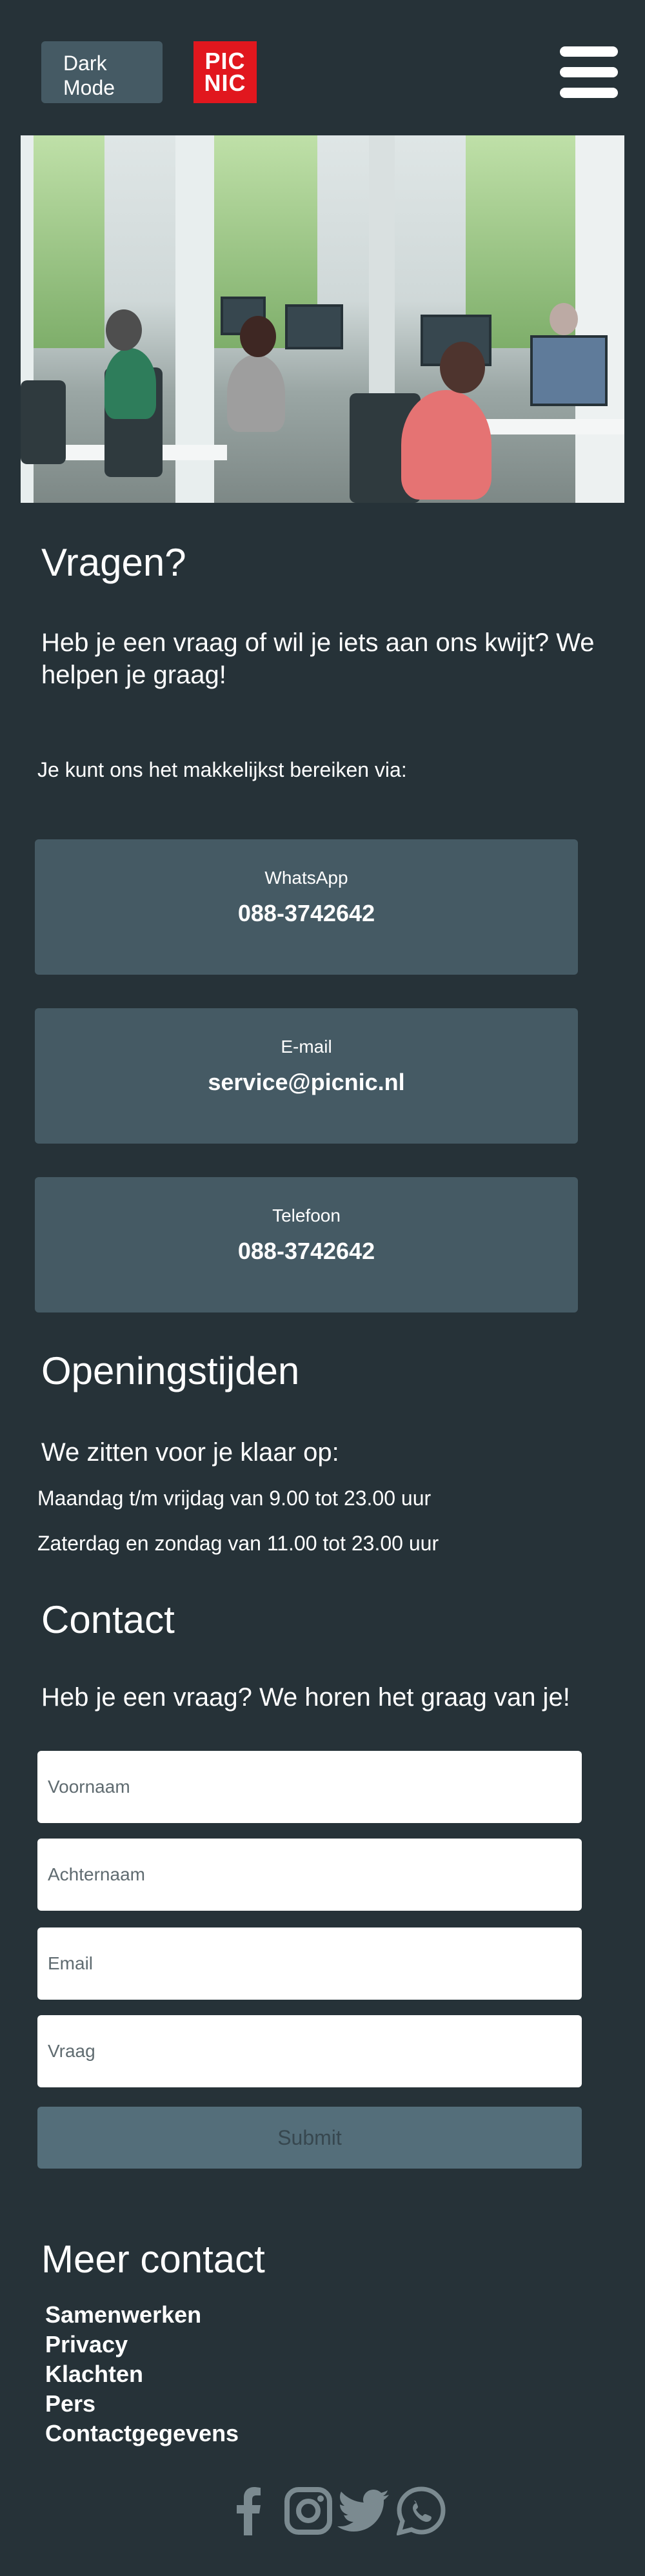 This screenshot has width=645, height=2576. What do you see at coordinates (114, 562) in the screenshot?
I see `page-title: Vragen?` at bounding box center [114, 562].